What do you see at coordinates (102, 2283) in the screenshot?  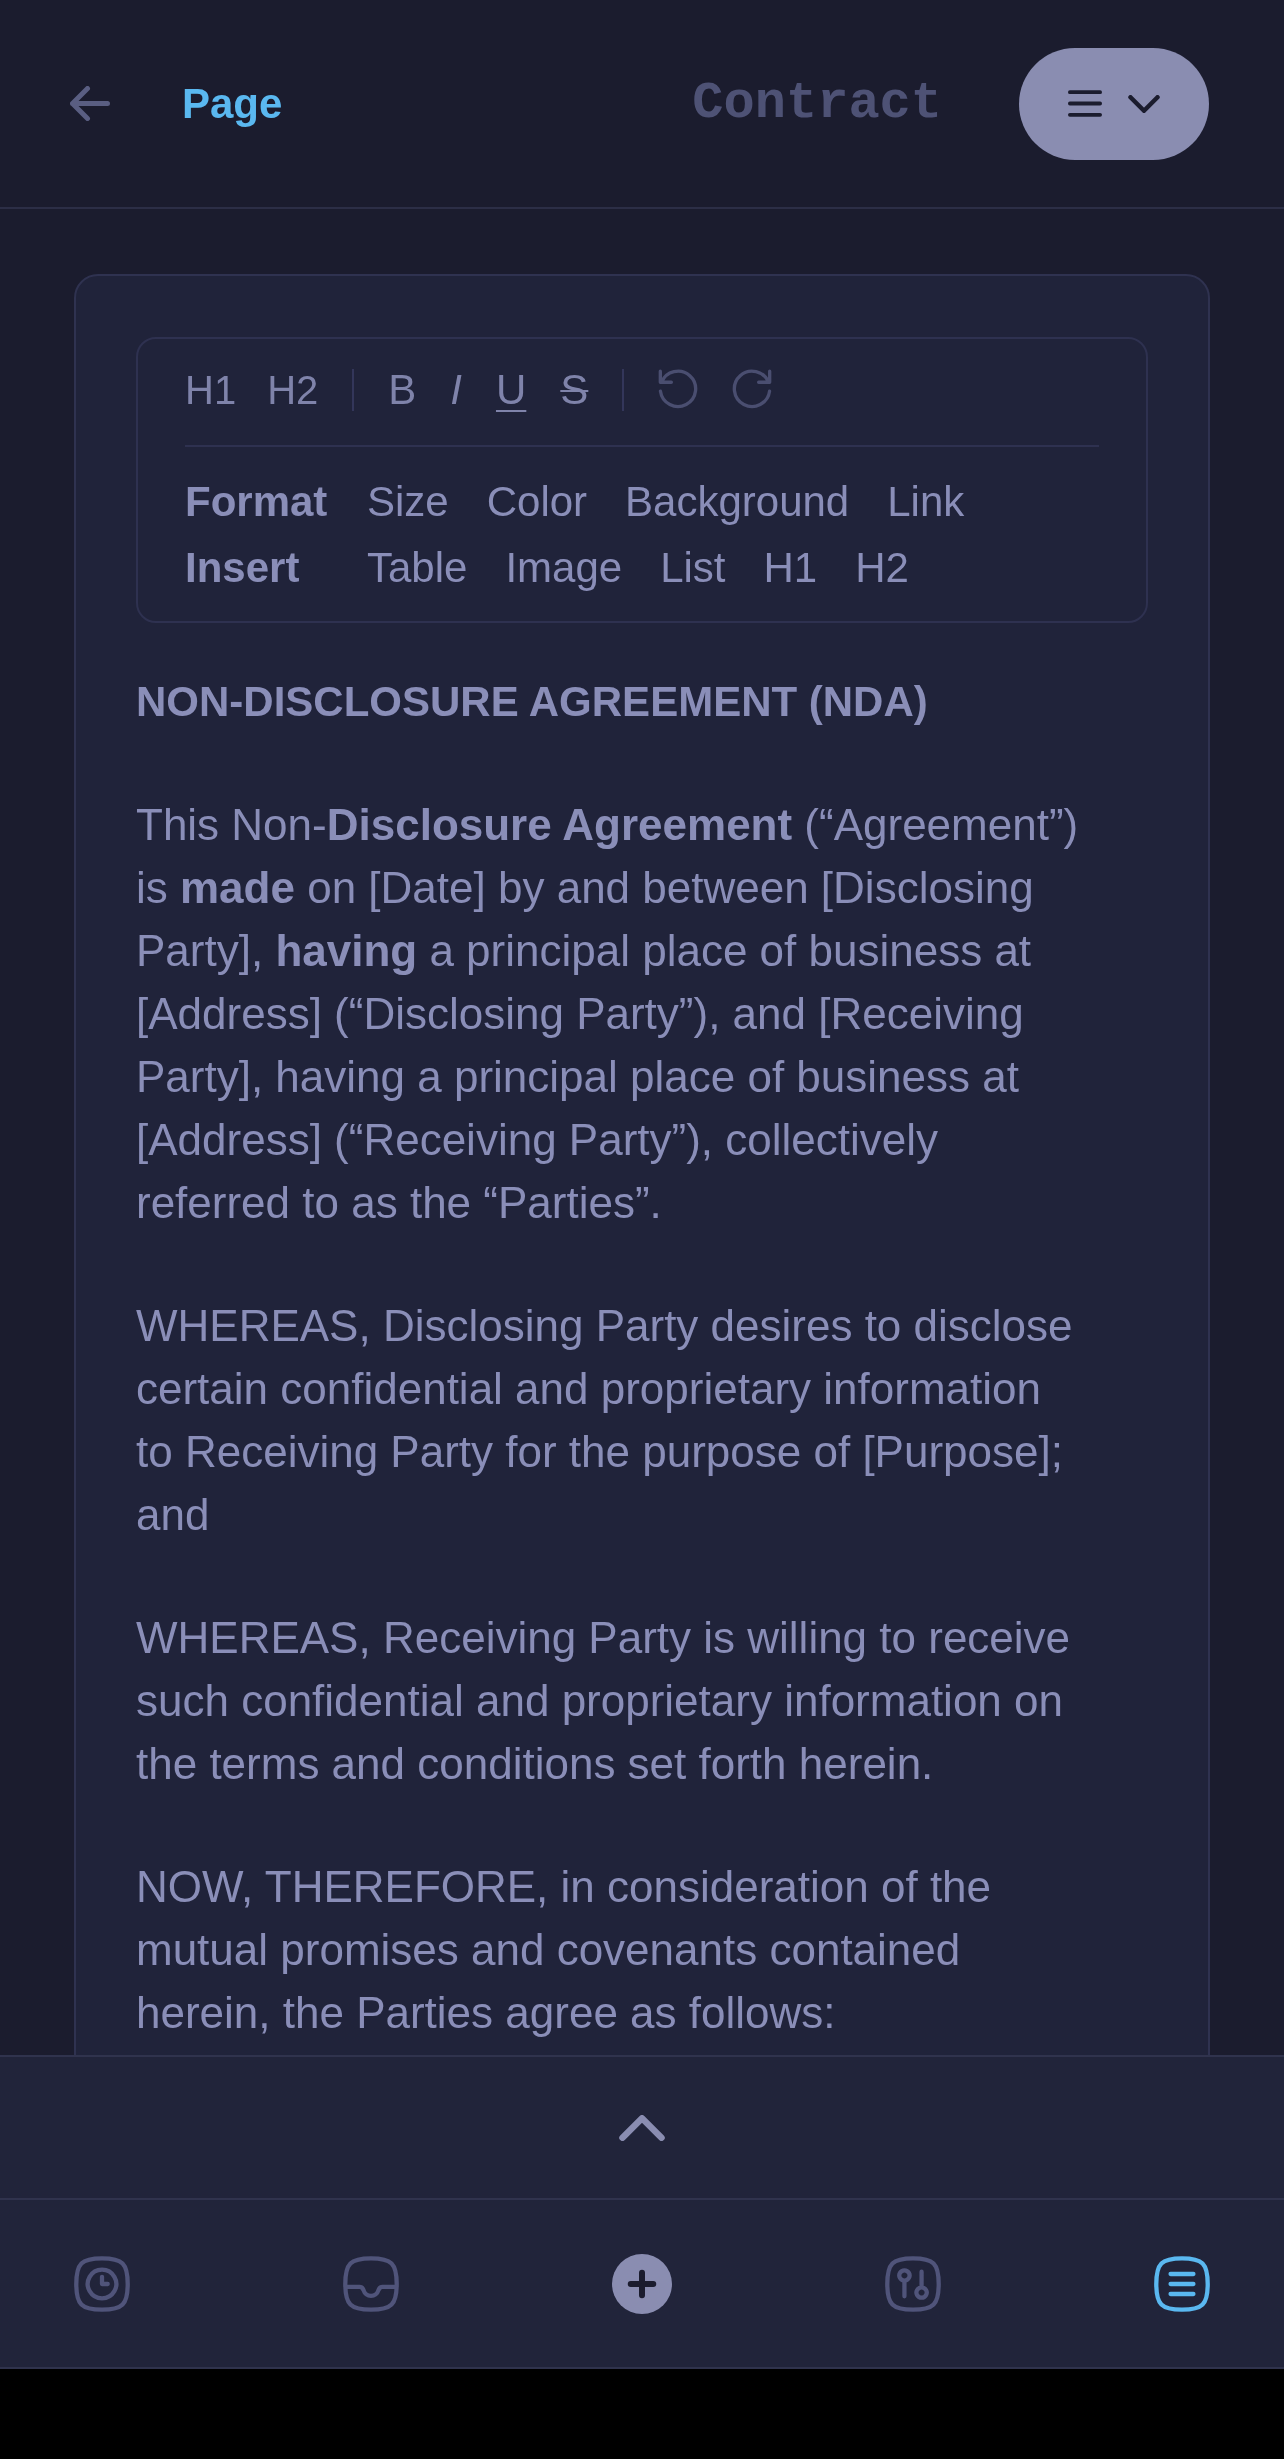 I see `clock-icon` at bounding box center [102, 2283].